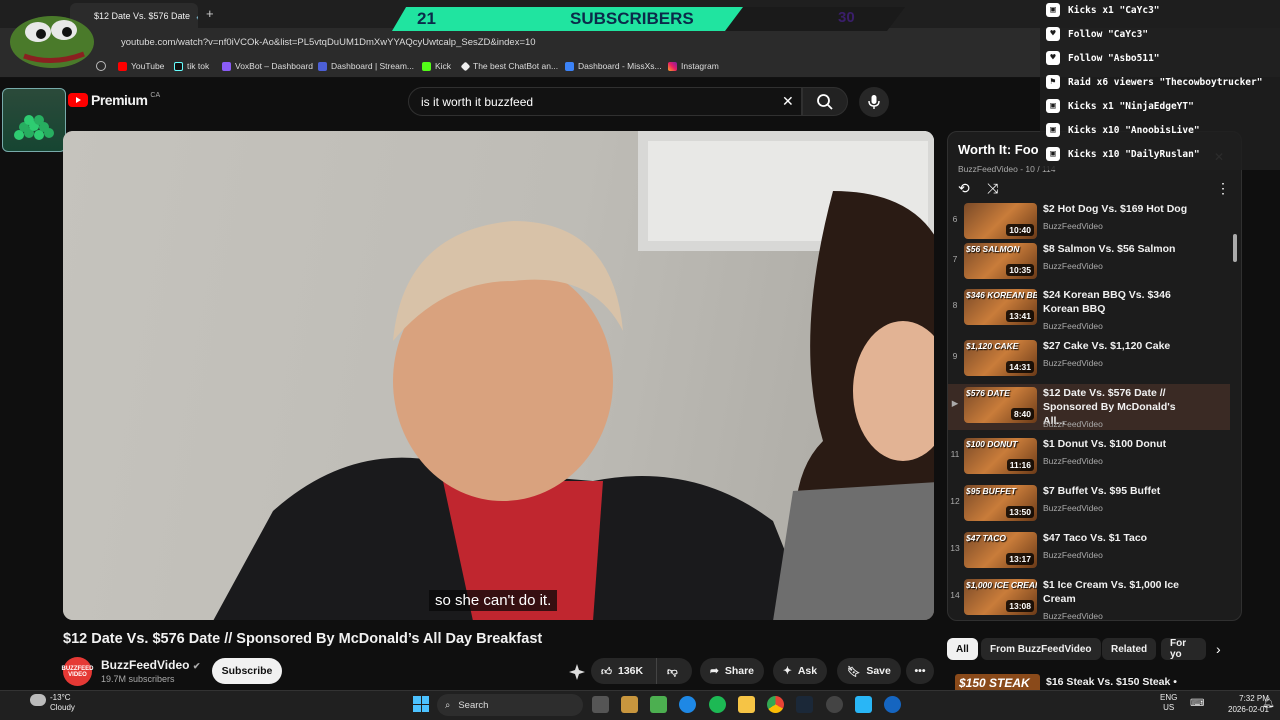  I want to click on thumbnail-tag: $56 SALMON, so click(993, 249).